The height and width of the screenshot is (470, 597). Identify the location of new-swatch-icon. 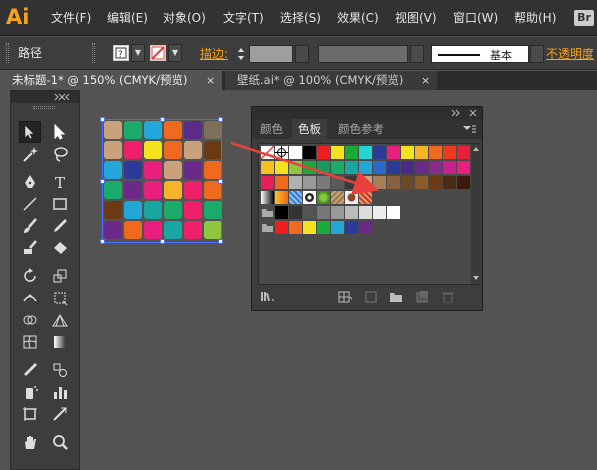
(422, 297).